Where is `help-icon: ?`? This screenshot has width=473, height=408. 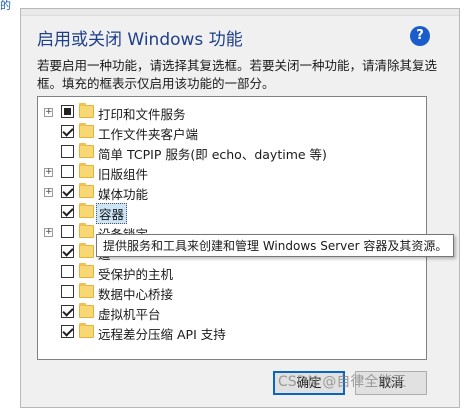 help-icon: ? is located at coordinates (420, 36).